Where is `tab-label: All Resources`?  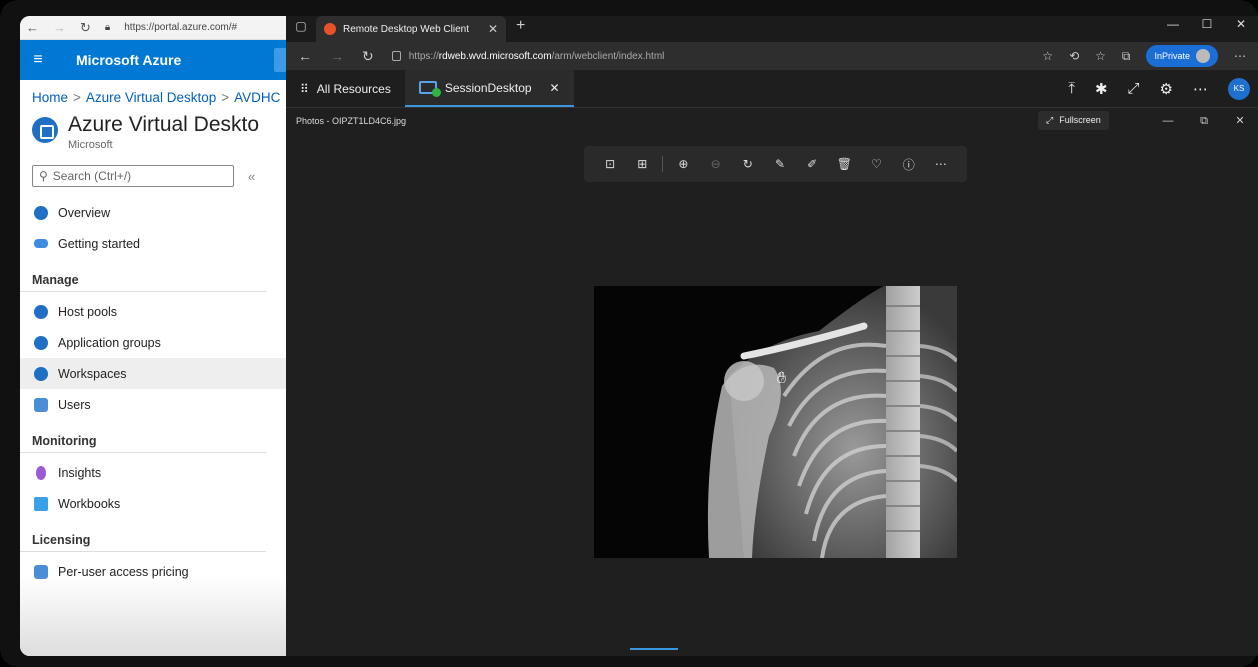 tab-label: All Resources is located at coordinates (353, 88).